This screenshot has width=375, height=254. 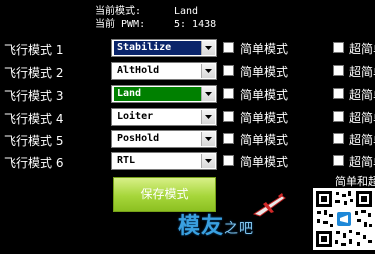 What do you see at coordinates (158, 71) in the screenshot?
I see `flight-mode-selected-value: AltHold` at bounding box center [158, 71].